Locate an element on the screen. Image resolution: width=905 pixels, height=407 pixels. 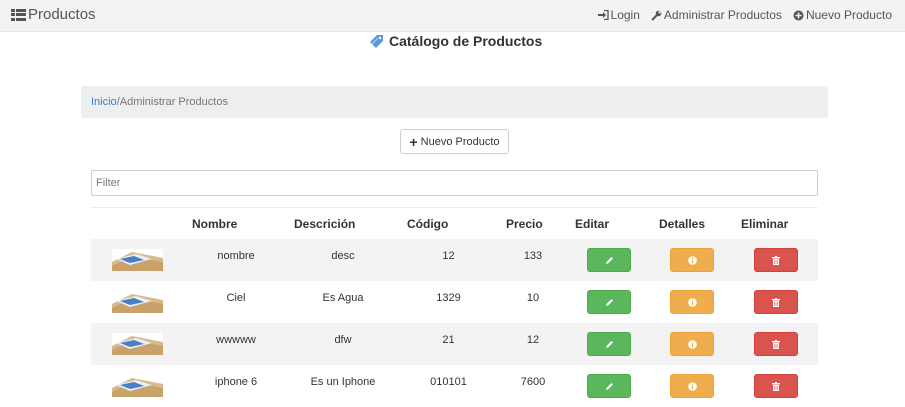
new-product-button: + Nuevo Producto is located at coordinates (454, 141).